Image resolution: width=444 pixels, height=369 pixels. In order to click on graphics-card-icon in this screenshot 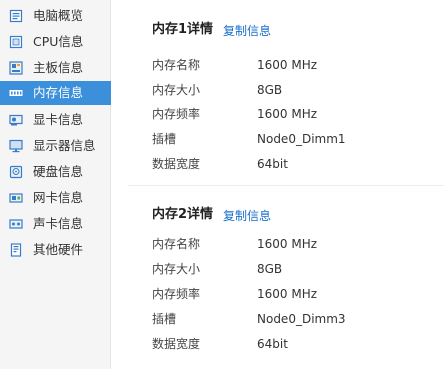, I will do `click(16, 120)`.